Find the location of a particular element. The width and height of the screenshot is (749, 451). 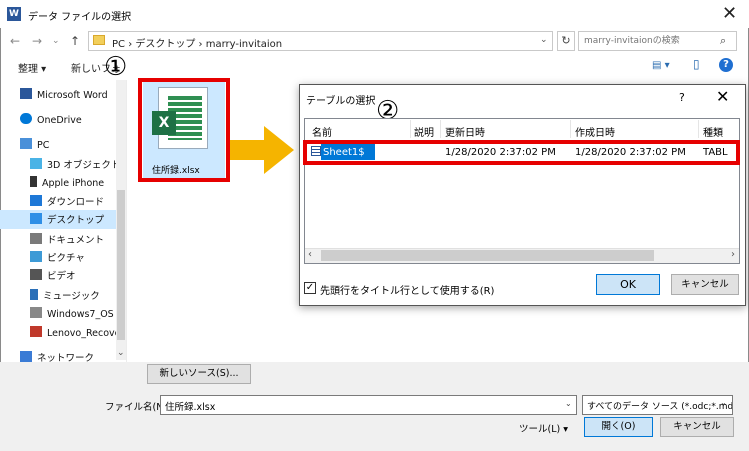

highlight-box-table-row is located at coordinates (521, 152).